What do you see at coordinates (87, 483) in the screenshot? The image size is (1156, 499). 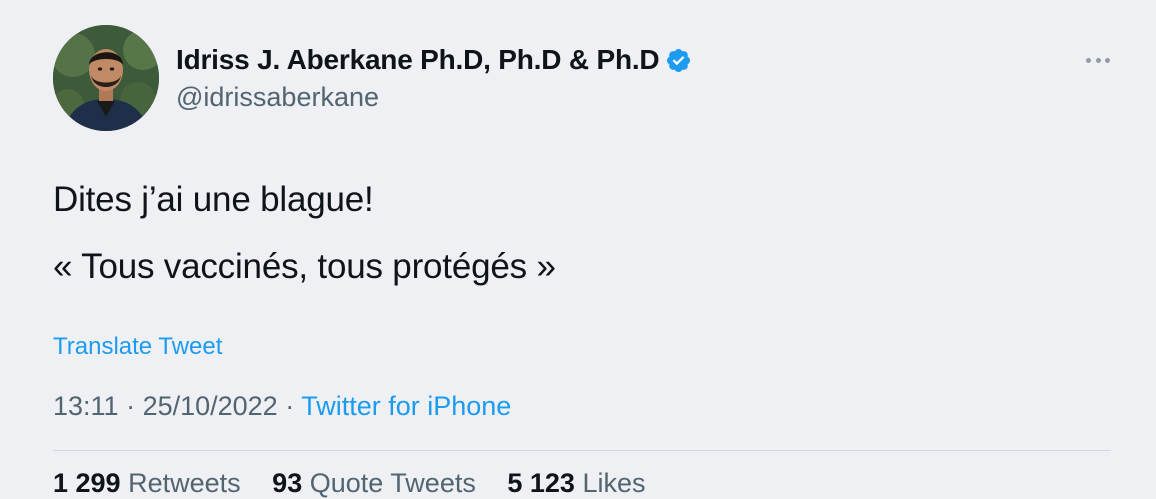 I see `stat-count: 1 299` at bounding box center [87, 483].